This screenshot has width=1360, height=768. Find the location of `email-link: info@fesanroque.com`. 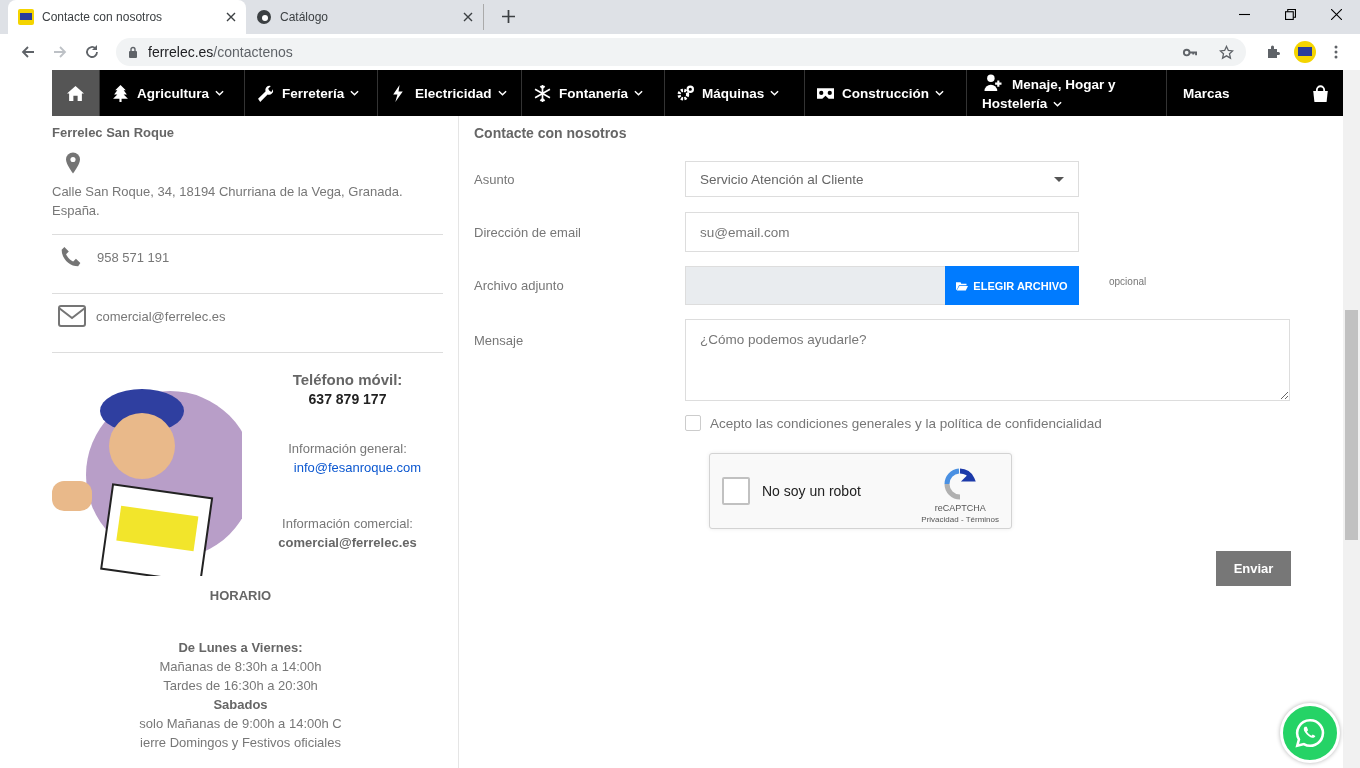

email-link: info@fesanroque.com is located at coordinates (357, 467).